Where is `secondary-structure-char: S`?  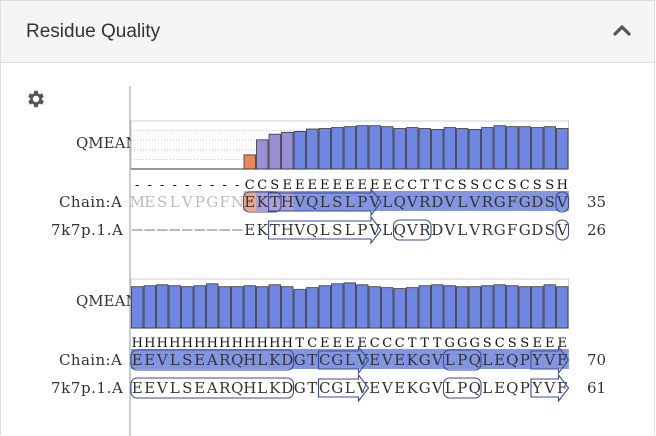
secondary-structure-char: S is located at coordinates (549, 185).